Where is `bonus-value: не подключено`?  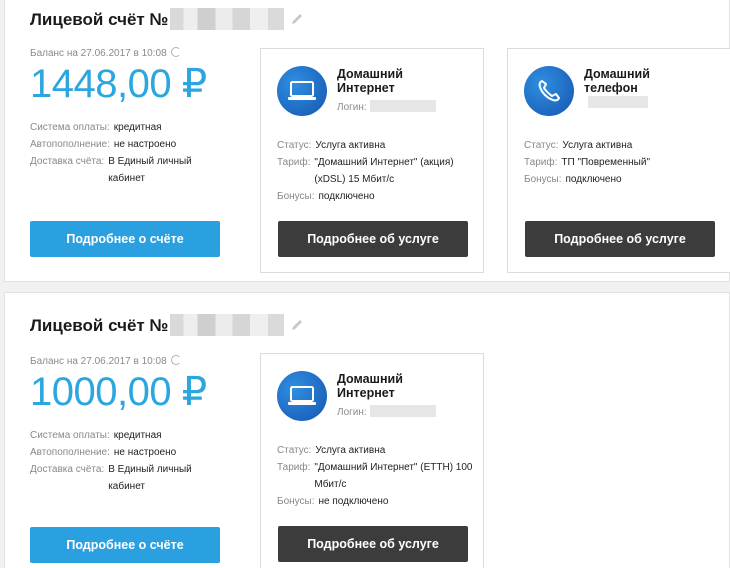 bonus-value: не подключено is located at coordinates (353, 501).